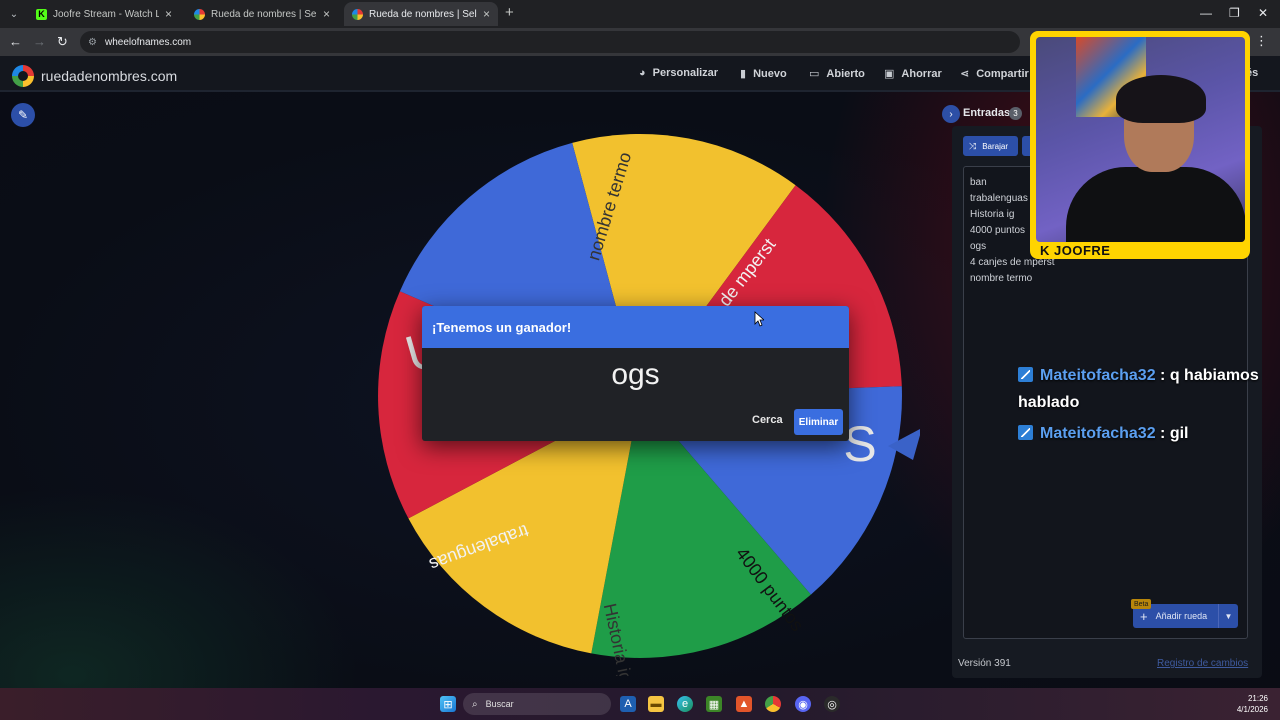 This screenshot has height=720, width=1280. I want to click on ai-app-icon: A, so click(628, 704).